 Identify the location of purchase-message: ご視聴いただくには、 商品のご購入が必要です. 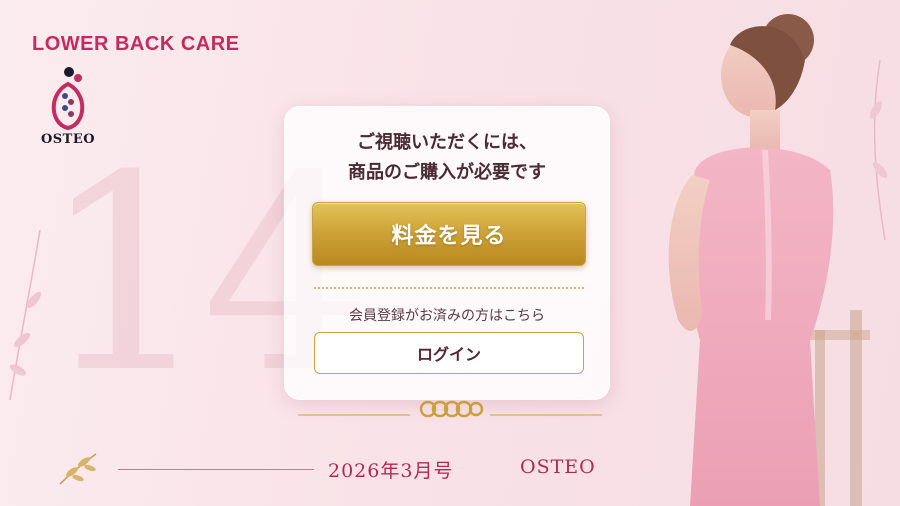
(447, 158).